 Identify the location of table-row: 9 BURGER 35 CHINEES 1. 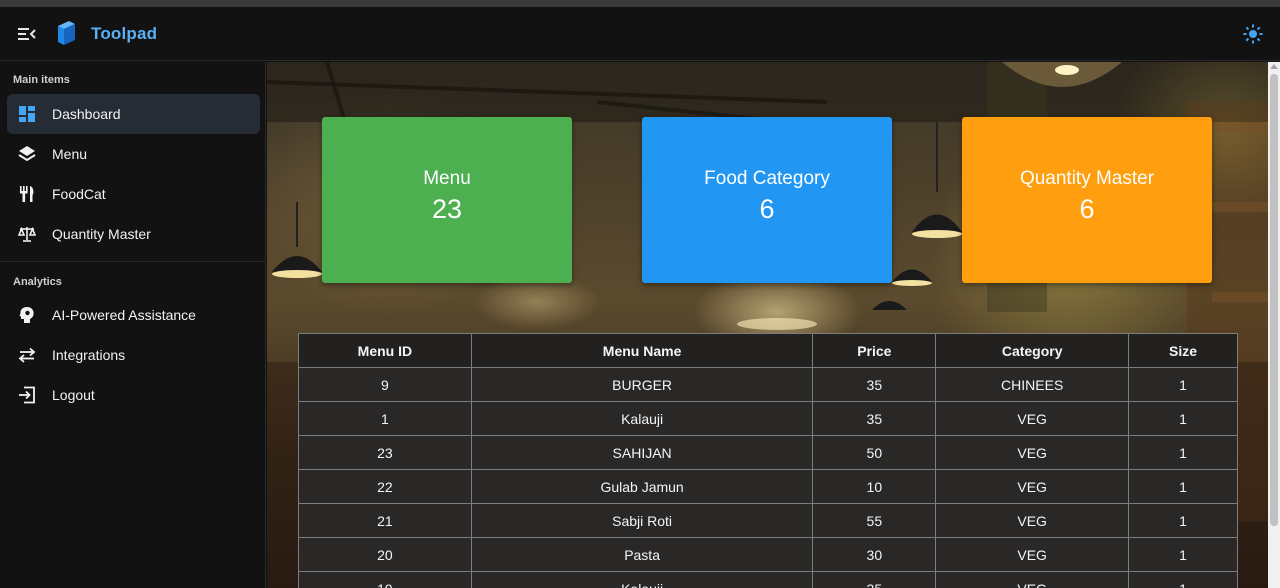
(768, 384).